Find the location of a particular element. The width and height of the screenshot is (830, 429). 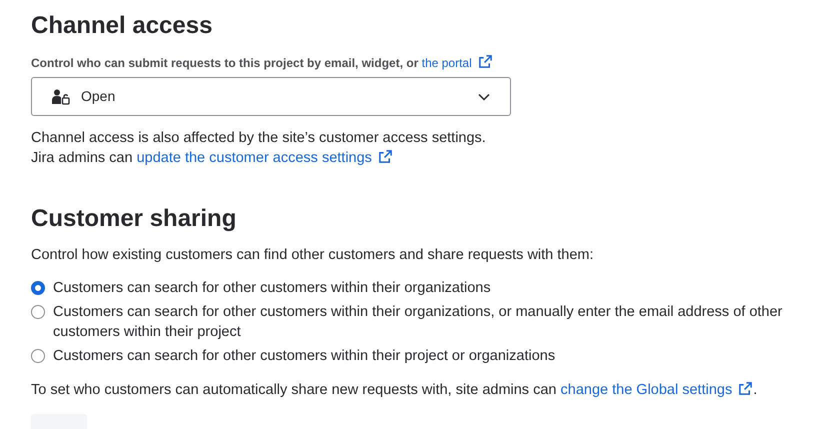

section-heading: Channel access is located at coordinates (122, 26).